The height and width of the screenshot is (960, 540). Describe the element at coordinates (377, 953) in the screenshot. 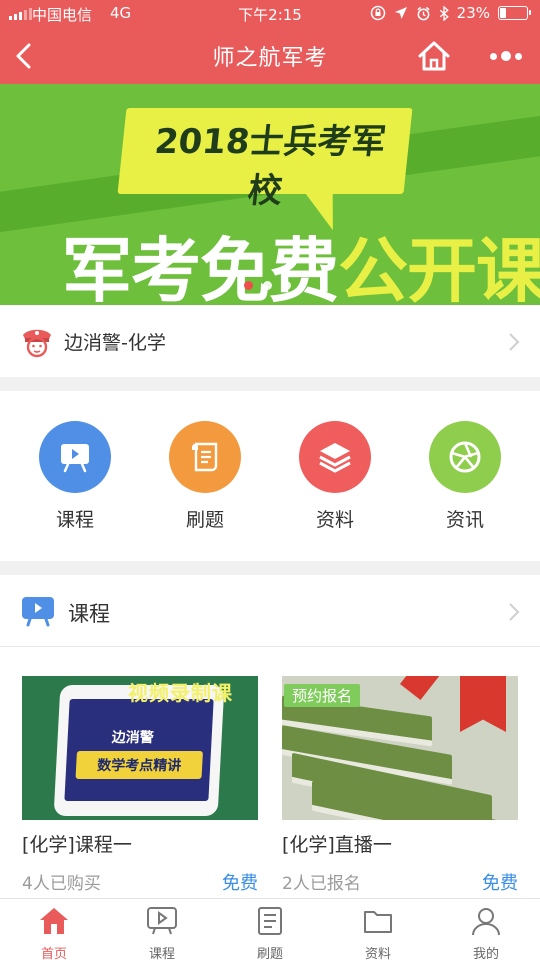

I see `tab-label: 资料` at that location.